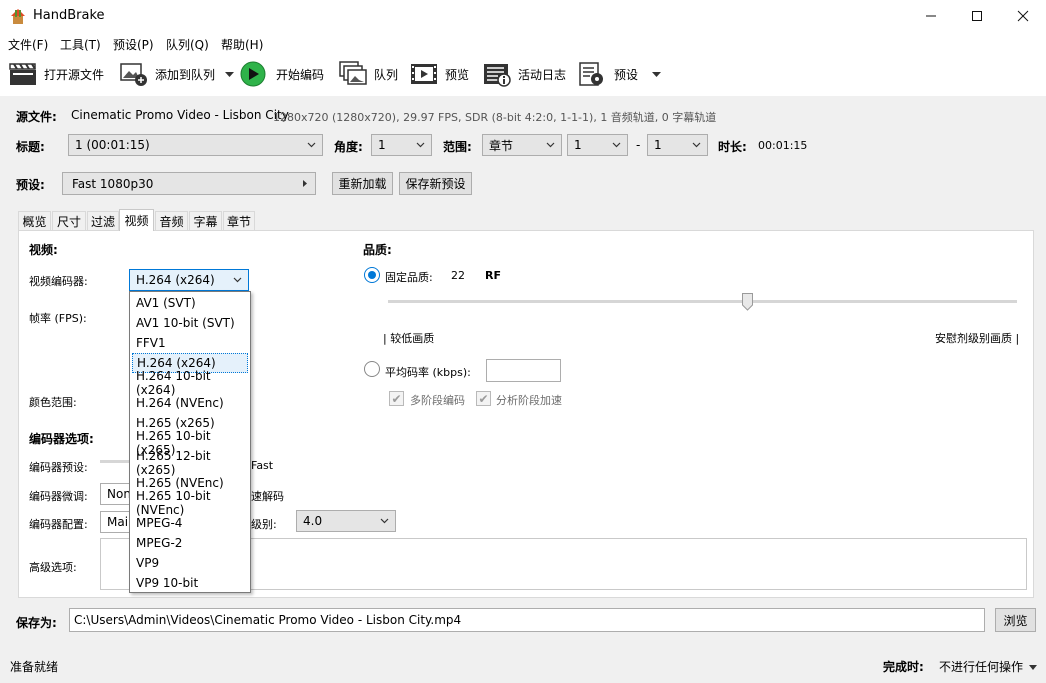  I want to click on menu-file: 文件(F), so click(28, 44).